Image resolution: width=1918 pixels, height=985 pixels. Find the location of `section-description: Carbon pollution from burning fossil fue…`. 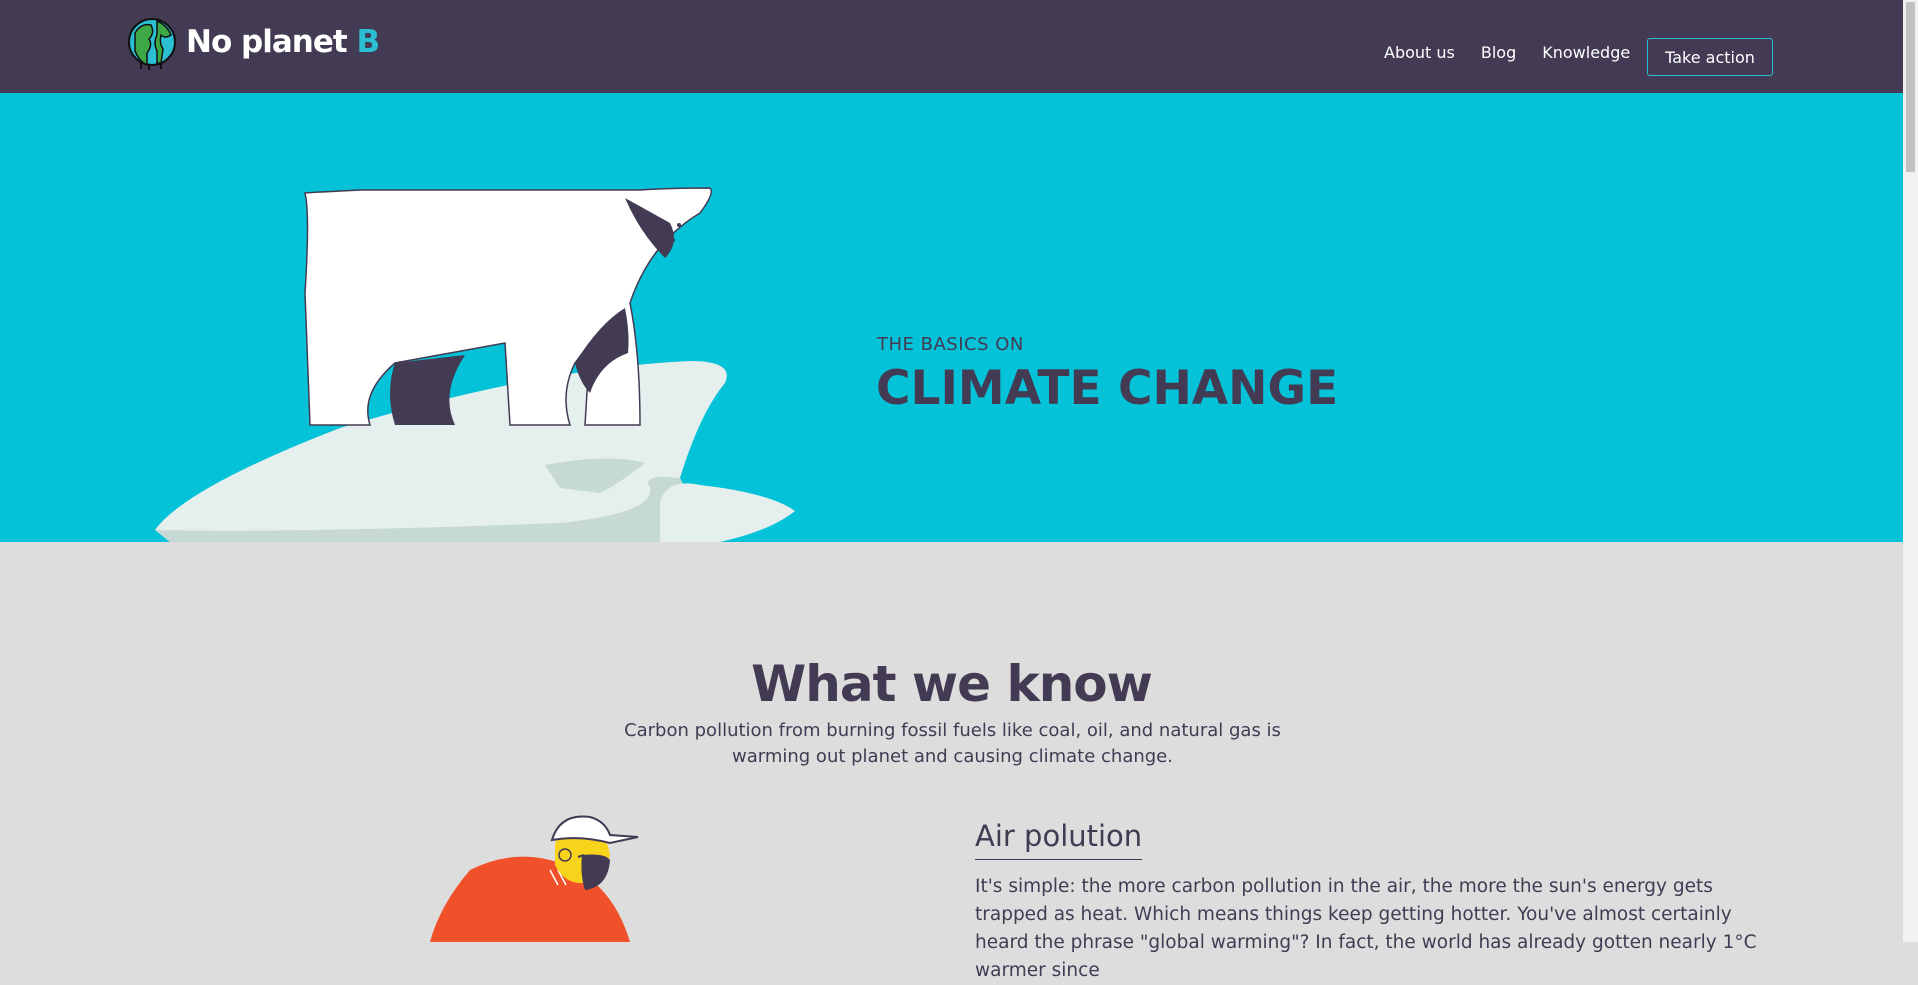

section-description: Carbon pollution from burning fossil fue… is located at coordinates (952, 743).